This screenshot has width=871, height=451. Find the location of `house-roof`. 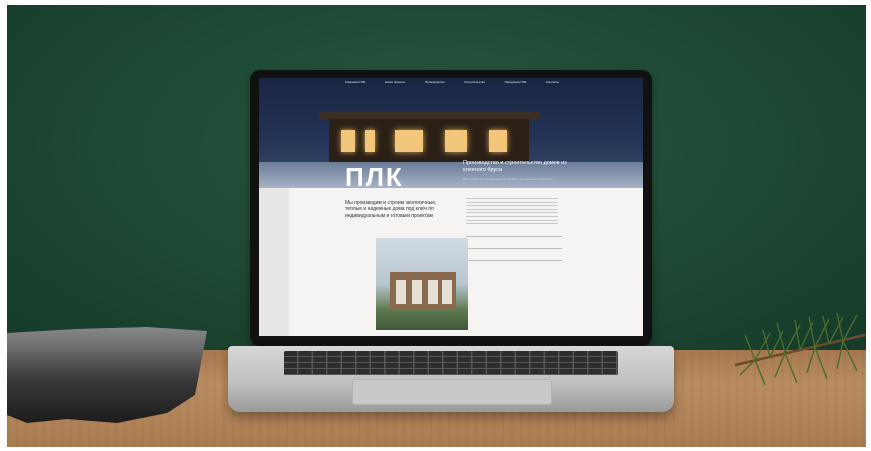

house-roof is located at coordinates (429, 115).